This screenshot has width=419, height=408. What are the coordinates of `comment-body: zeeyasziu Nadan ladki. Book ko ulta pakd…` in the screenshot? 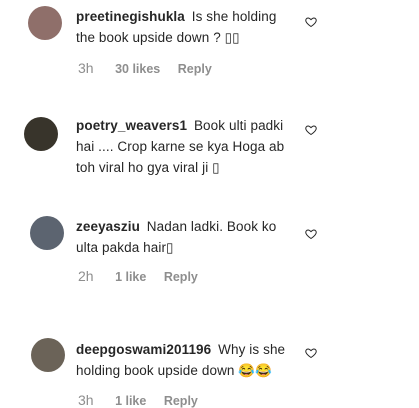 It's located at (181, 237).